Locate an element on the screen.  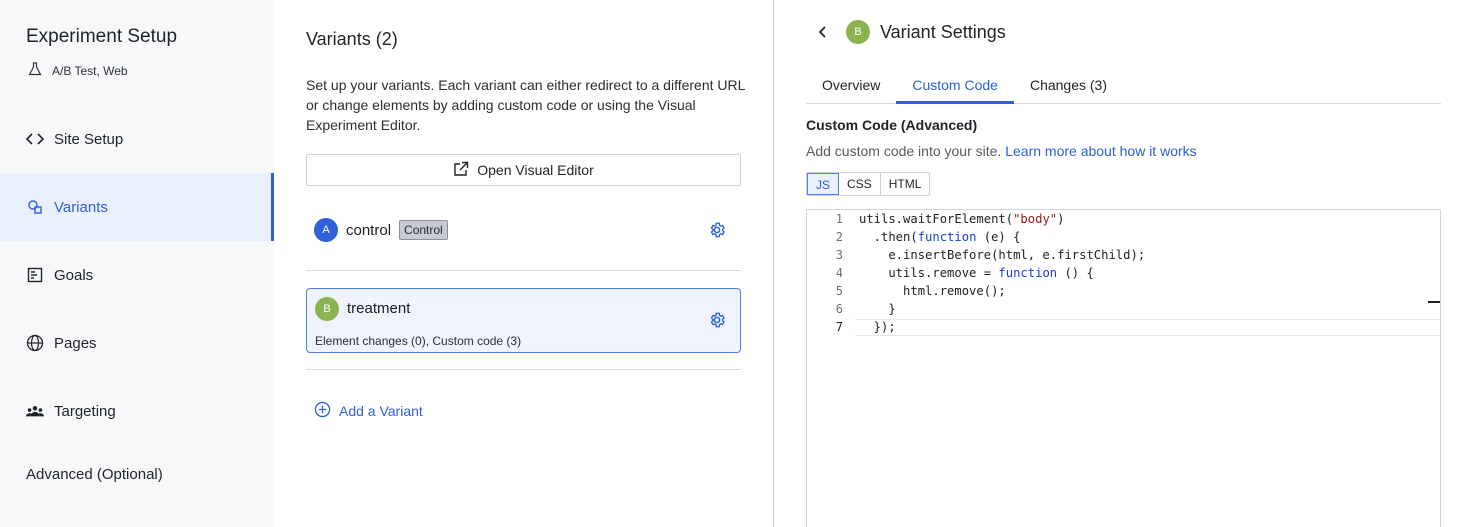
code-line: utils.waitForElement("body") is located at coordinates (962, 219).